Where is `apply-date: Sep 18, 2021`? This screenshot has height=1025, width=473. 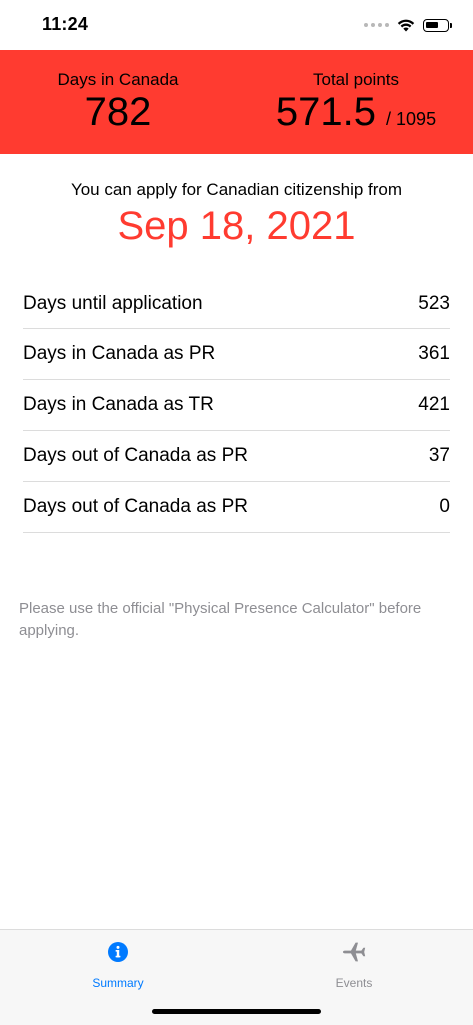 apply-date: Sep 18, 2021 is located at coordinates (236, 226).